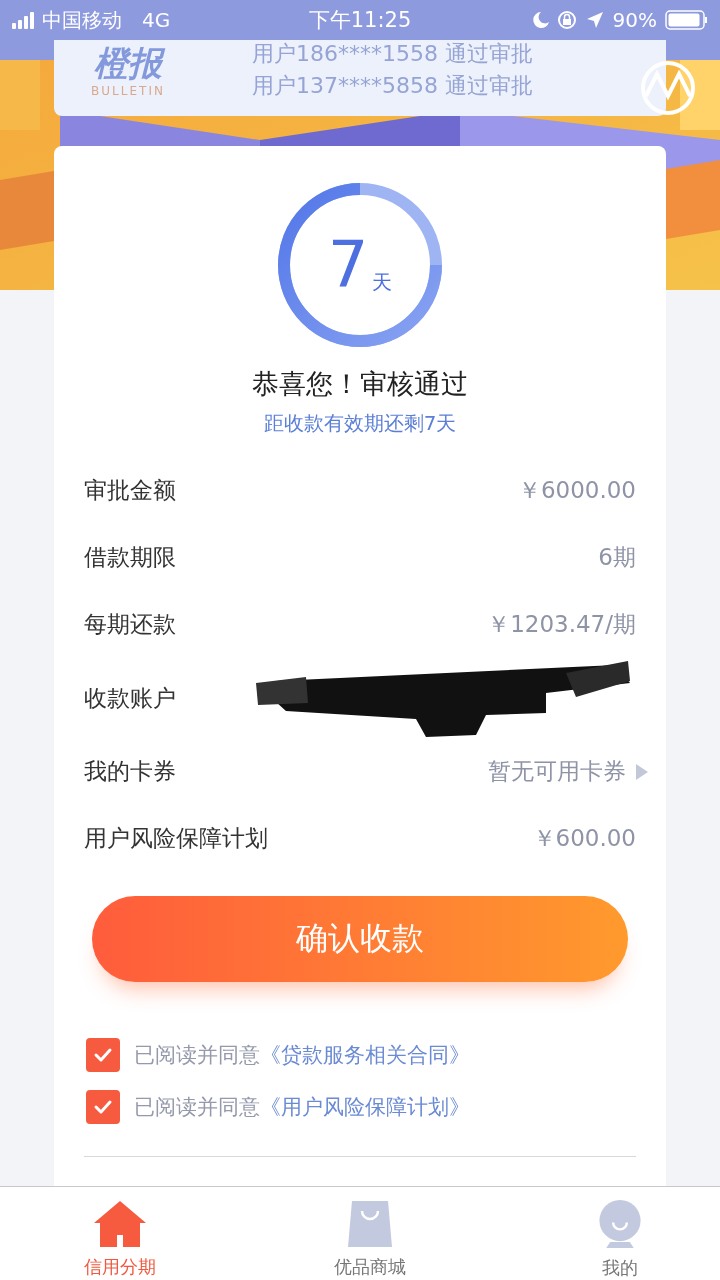 This screenshot has height=1280, width=720. What do you see at coordinates (176, 838) in the screenshot?
I see `detail-label: 用户风险保障计划` at bounding box center [176, 838].